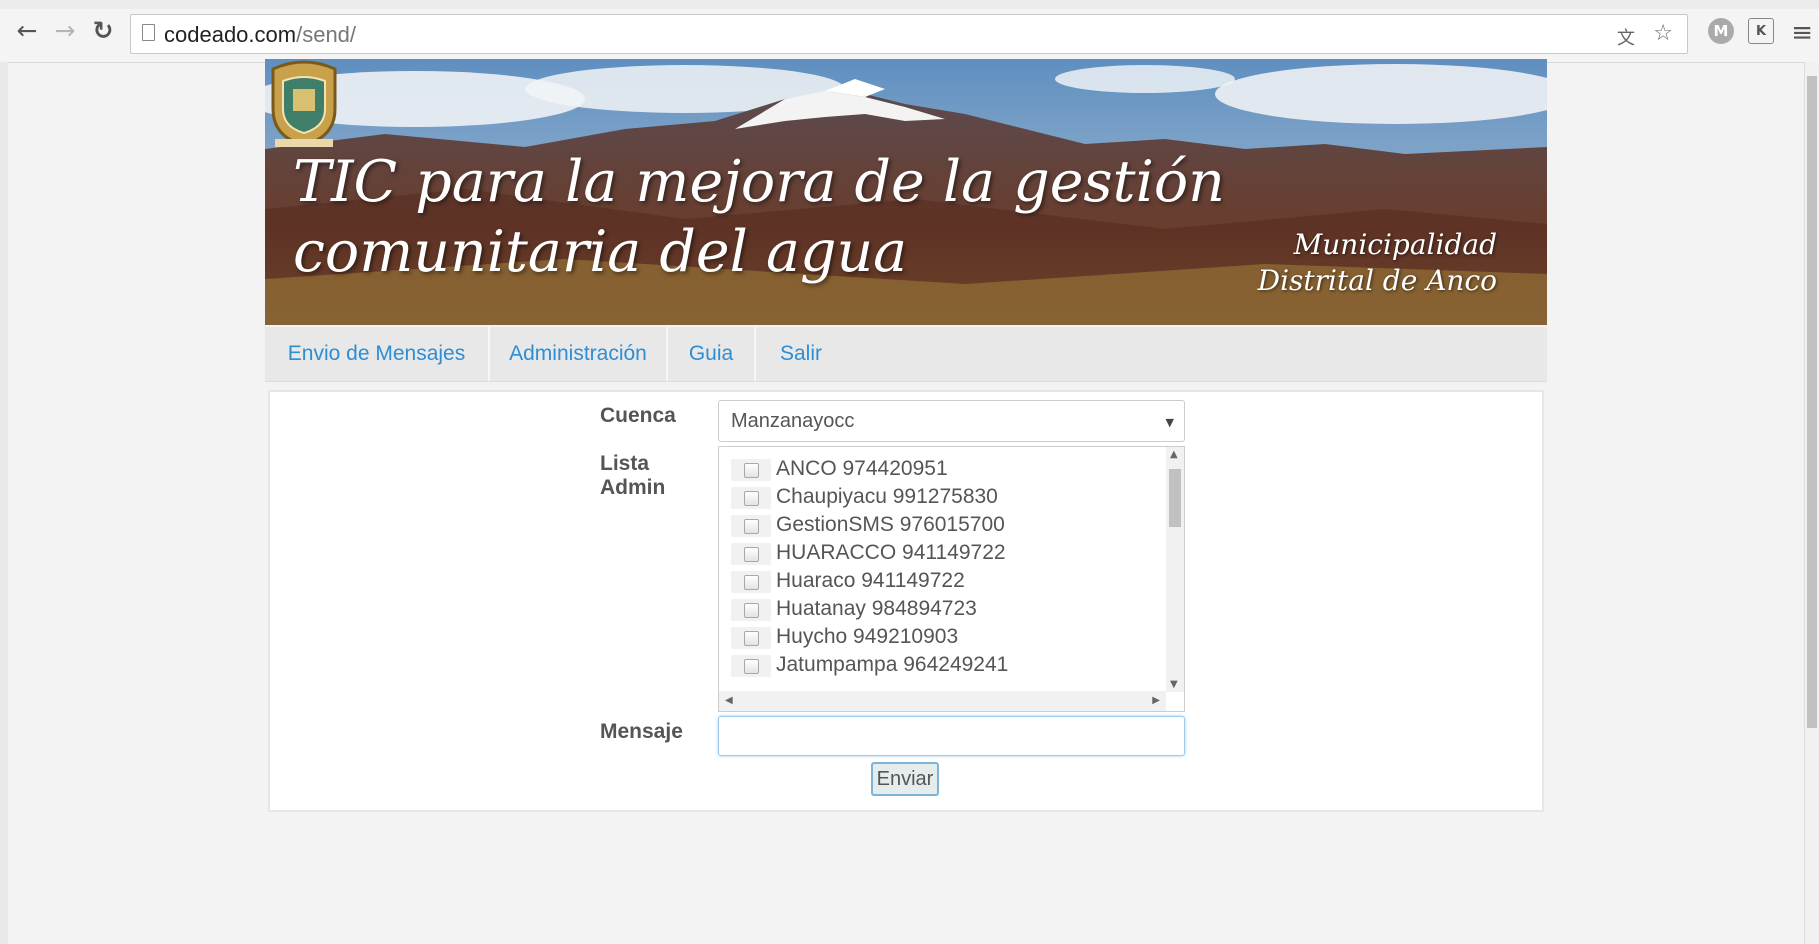  What do you see at coordinates (711, 354) in the screenshot?
I see `nav-guia: Guia` at bounding box center [711, 354].